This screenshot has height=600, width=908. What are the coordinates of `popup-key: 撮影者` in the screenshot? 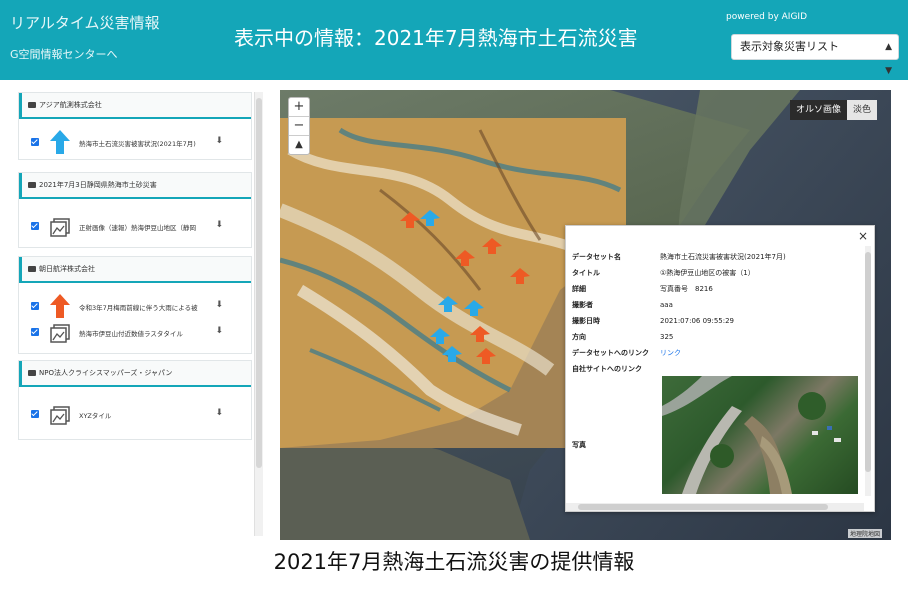 It's located at (582, 305).